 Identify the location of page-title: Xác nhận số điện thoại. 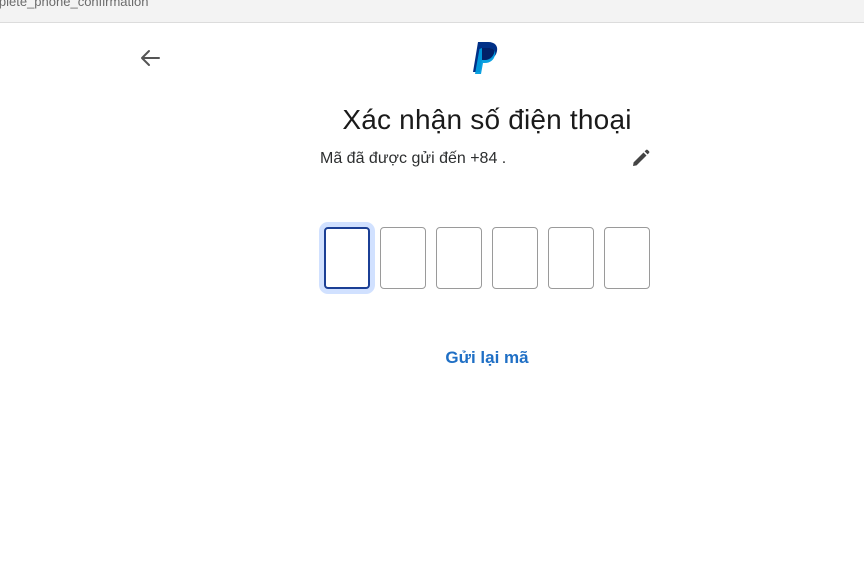
(487, 119).